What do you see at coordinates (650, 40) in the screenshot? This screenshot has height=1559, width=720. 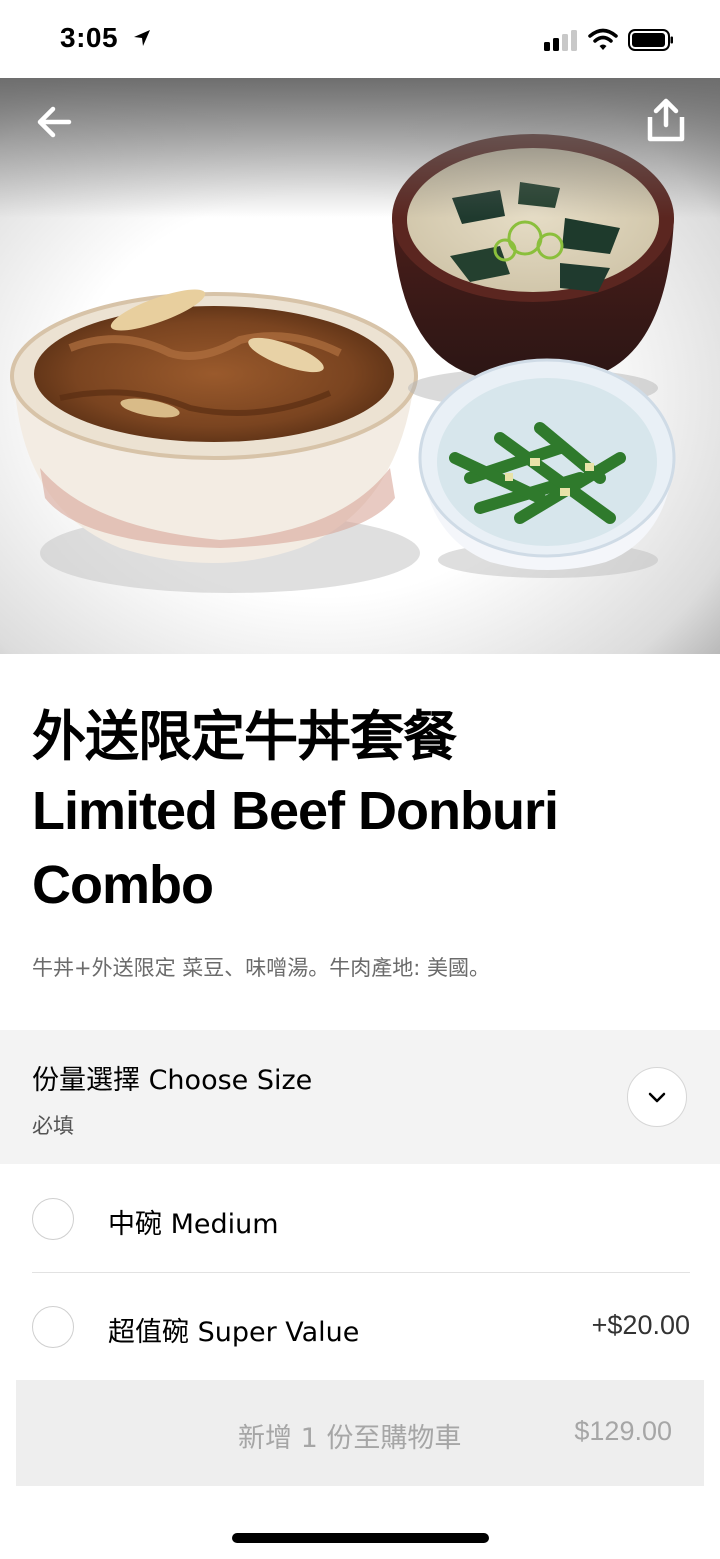 I see `battery-icon` at bounding box center [650, 40].